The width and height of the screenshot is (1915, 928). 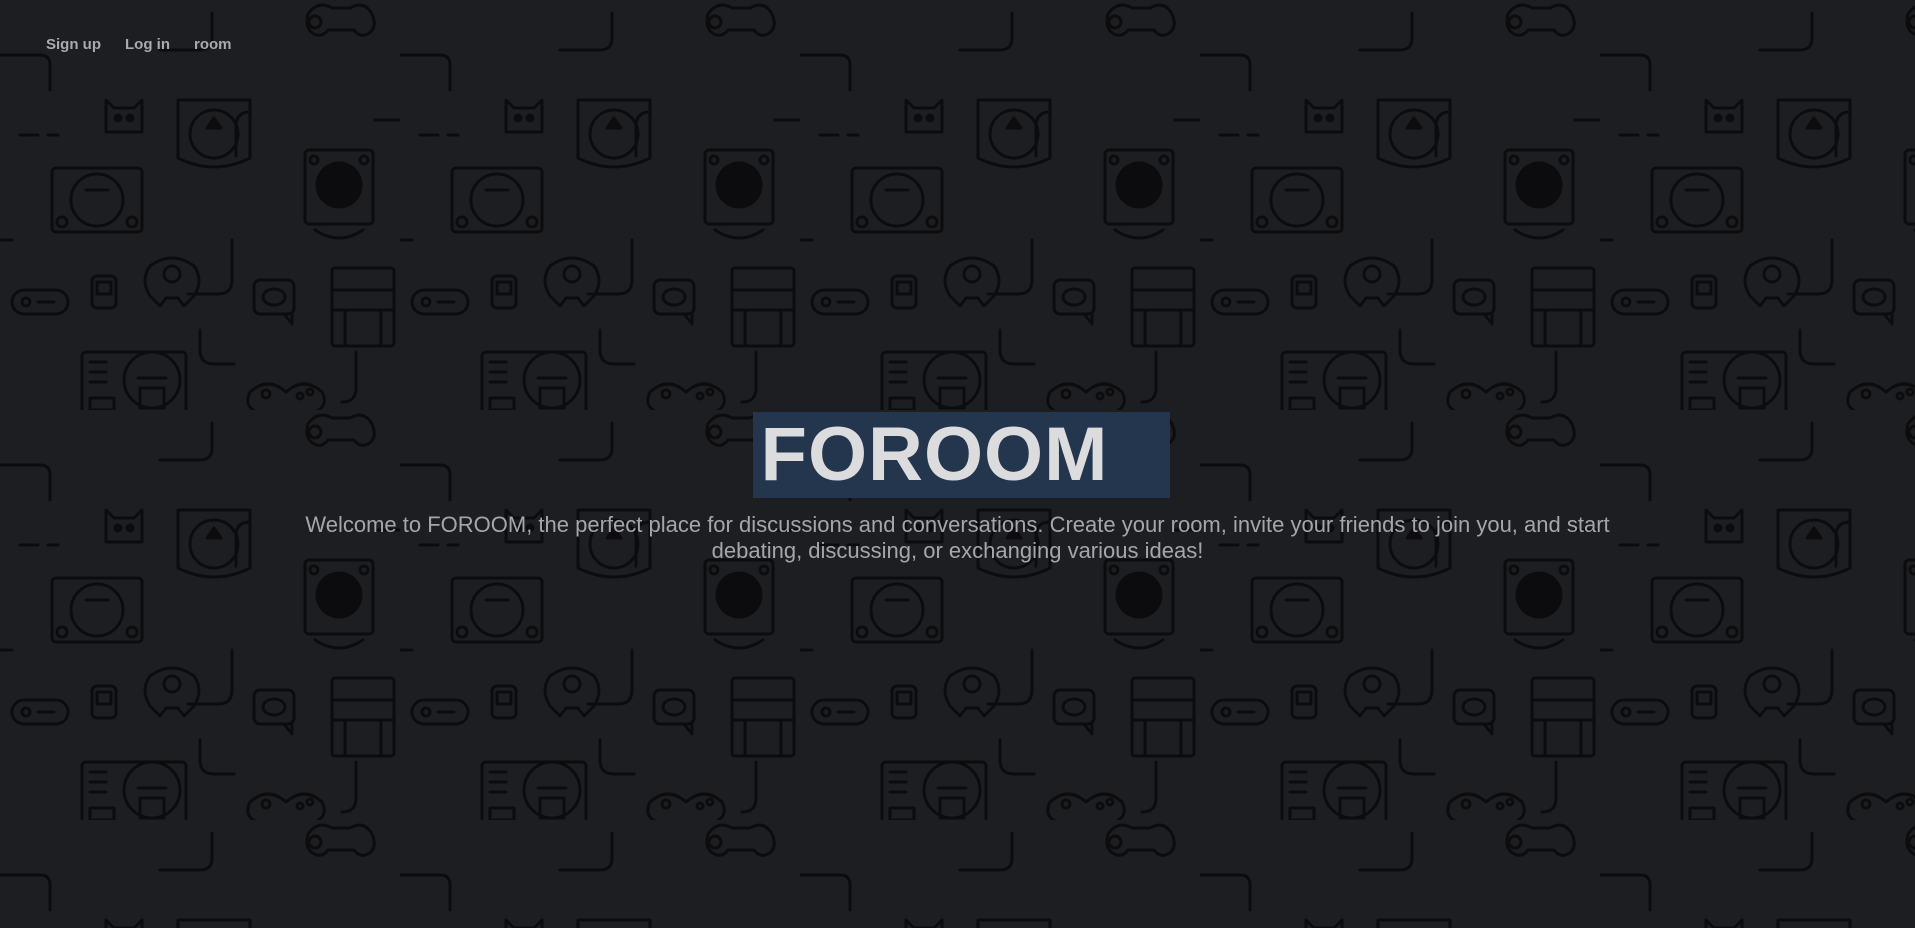 I want to click on page-title: FOROOM, so click(x=961, y=455).